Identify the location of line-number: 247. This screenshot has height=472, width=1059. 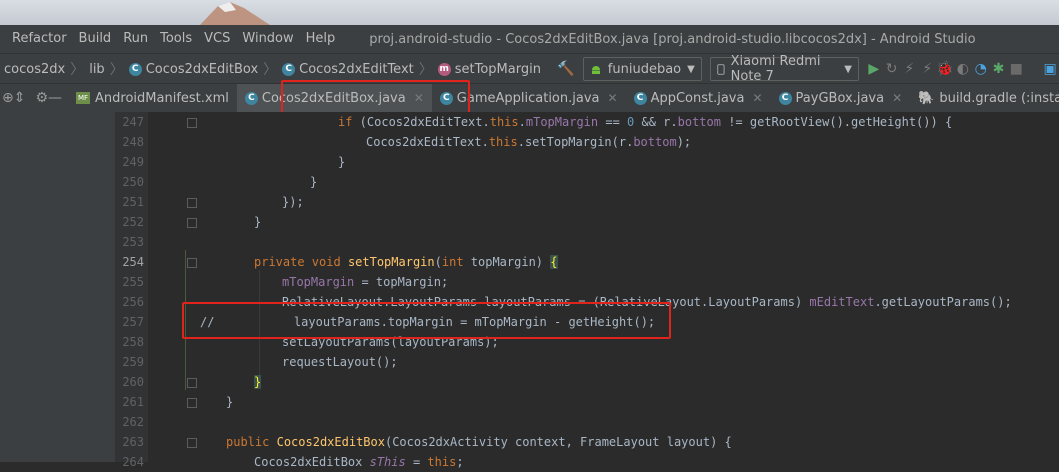
(133, 122).